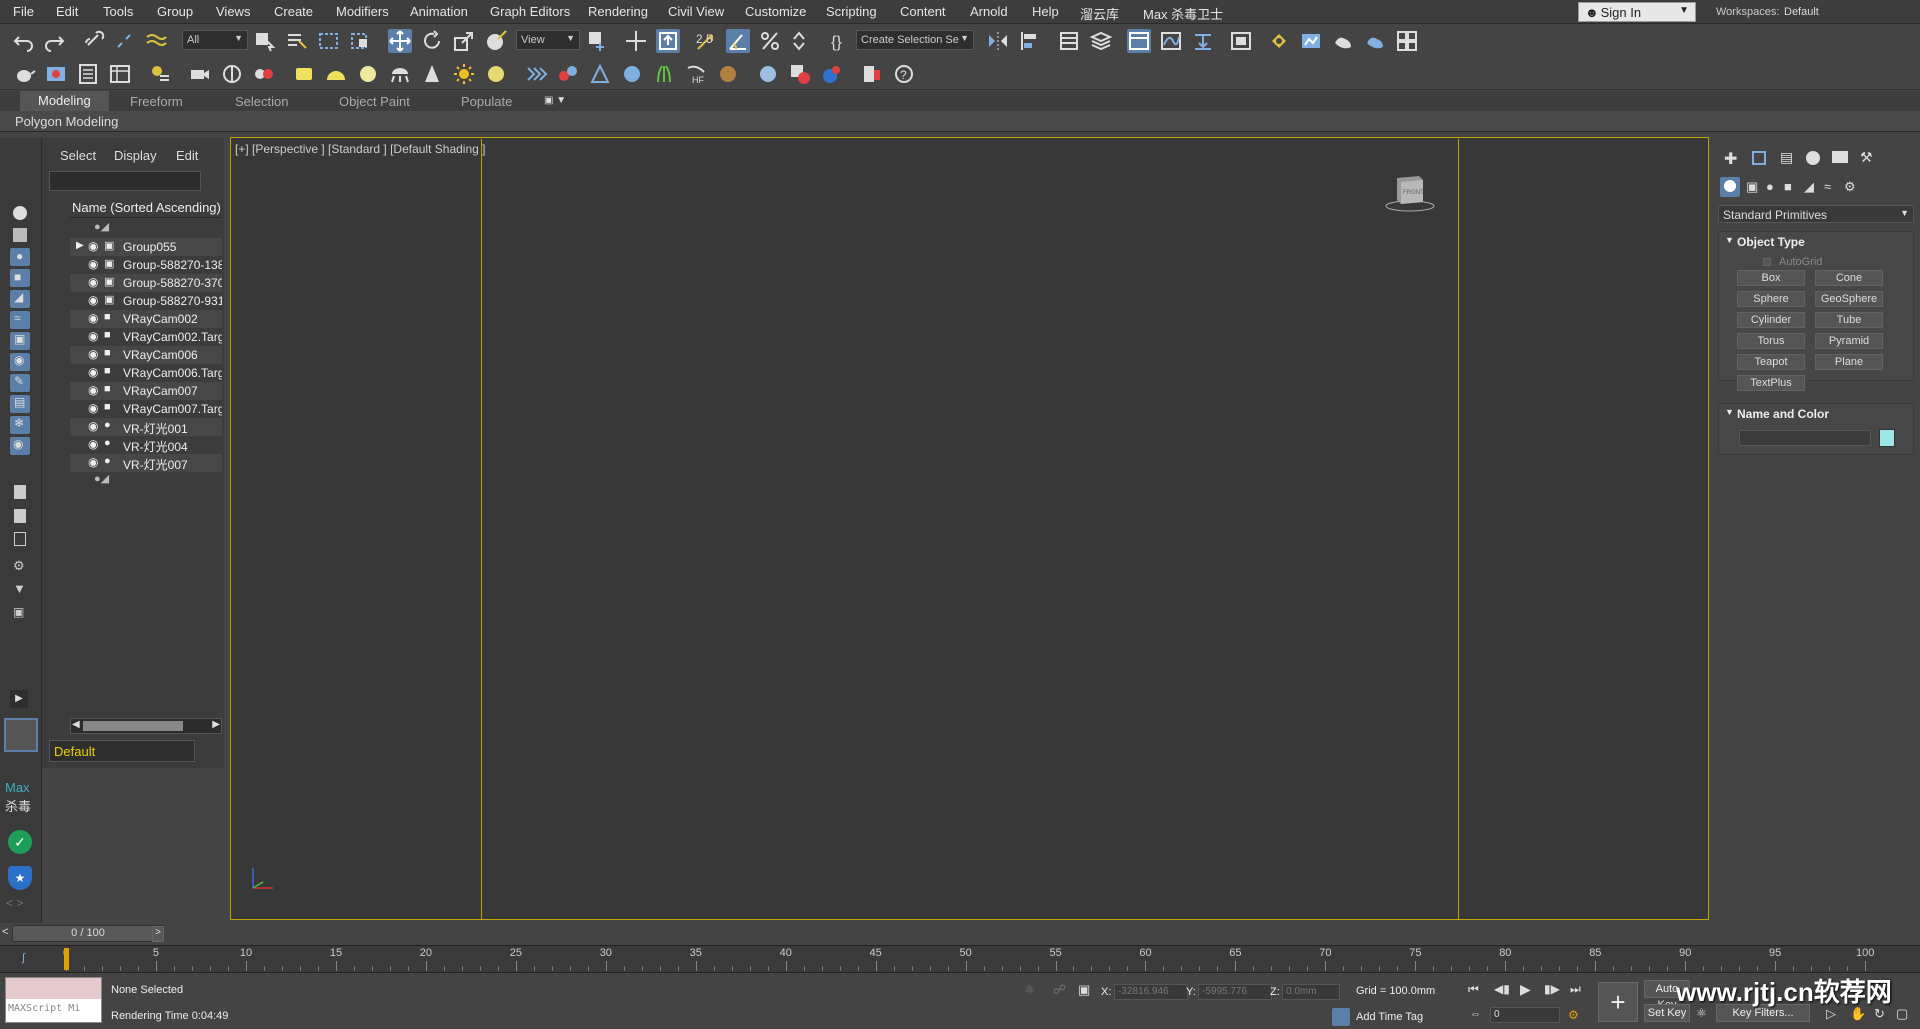 The image size is (1920, 1029). I want to click on primitive-button-geosphere: GeoSphere, so click(1849, 299).